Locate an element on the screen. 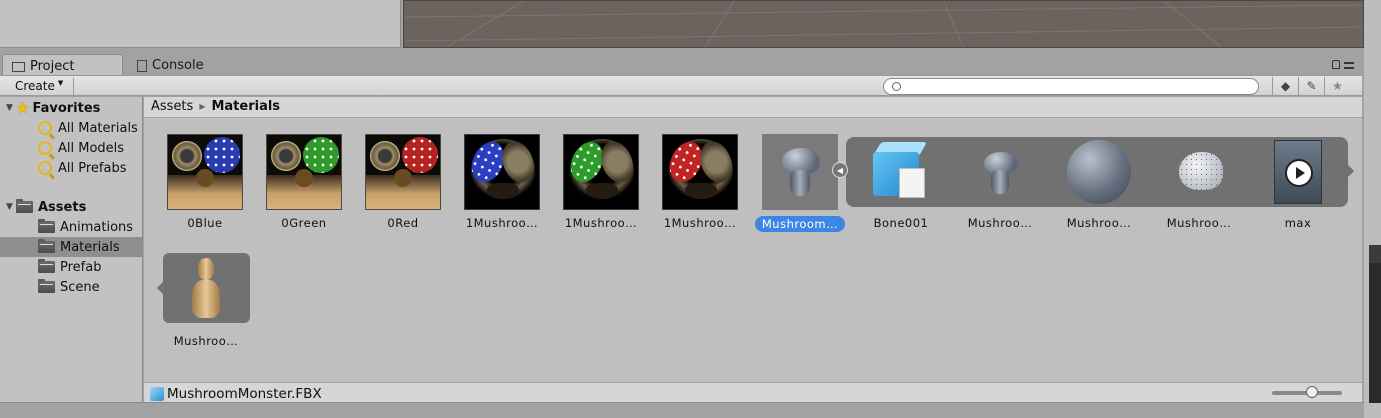 This screenshot has width=1381, height=418. tab-options is located at coordinates (1343, 65).